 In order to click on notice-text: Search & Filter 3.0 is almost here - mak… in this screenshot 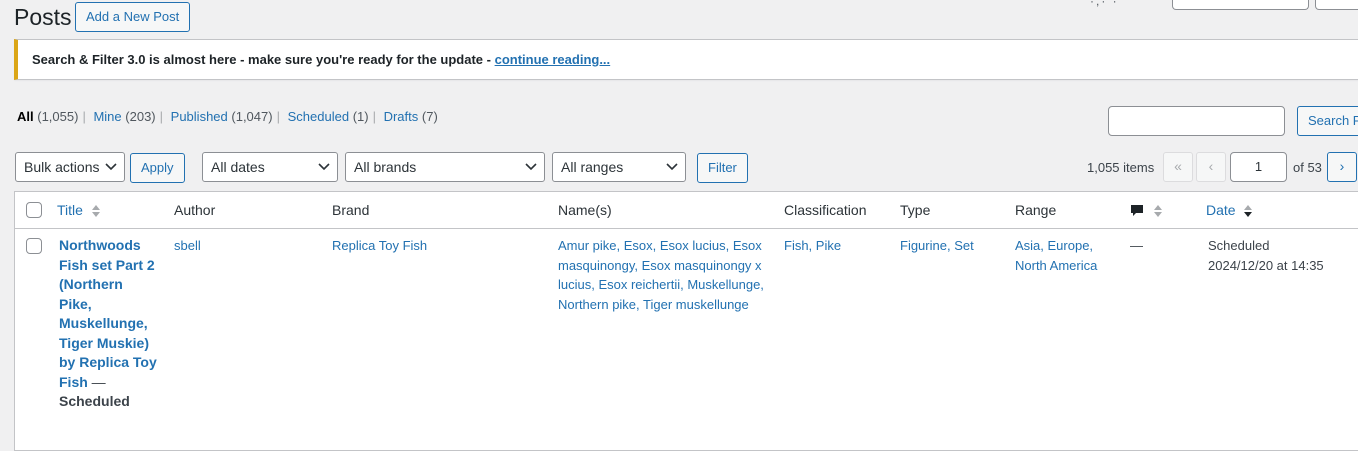, I will do `click(263, 59)`.